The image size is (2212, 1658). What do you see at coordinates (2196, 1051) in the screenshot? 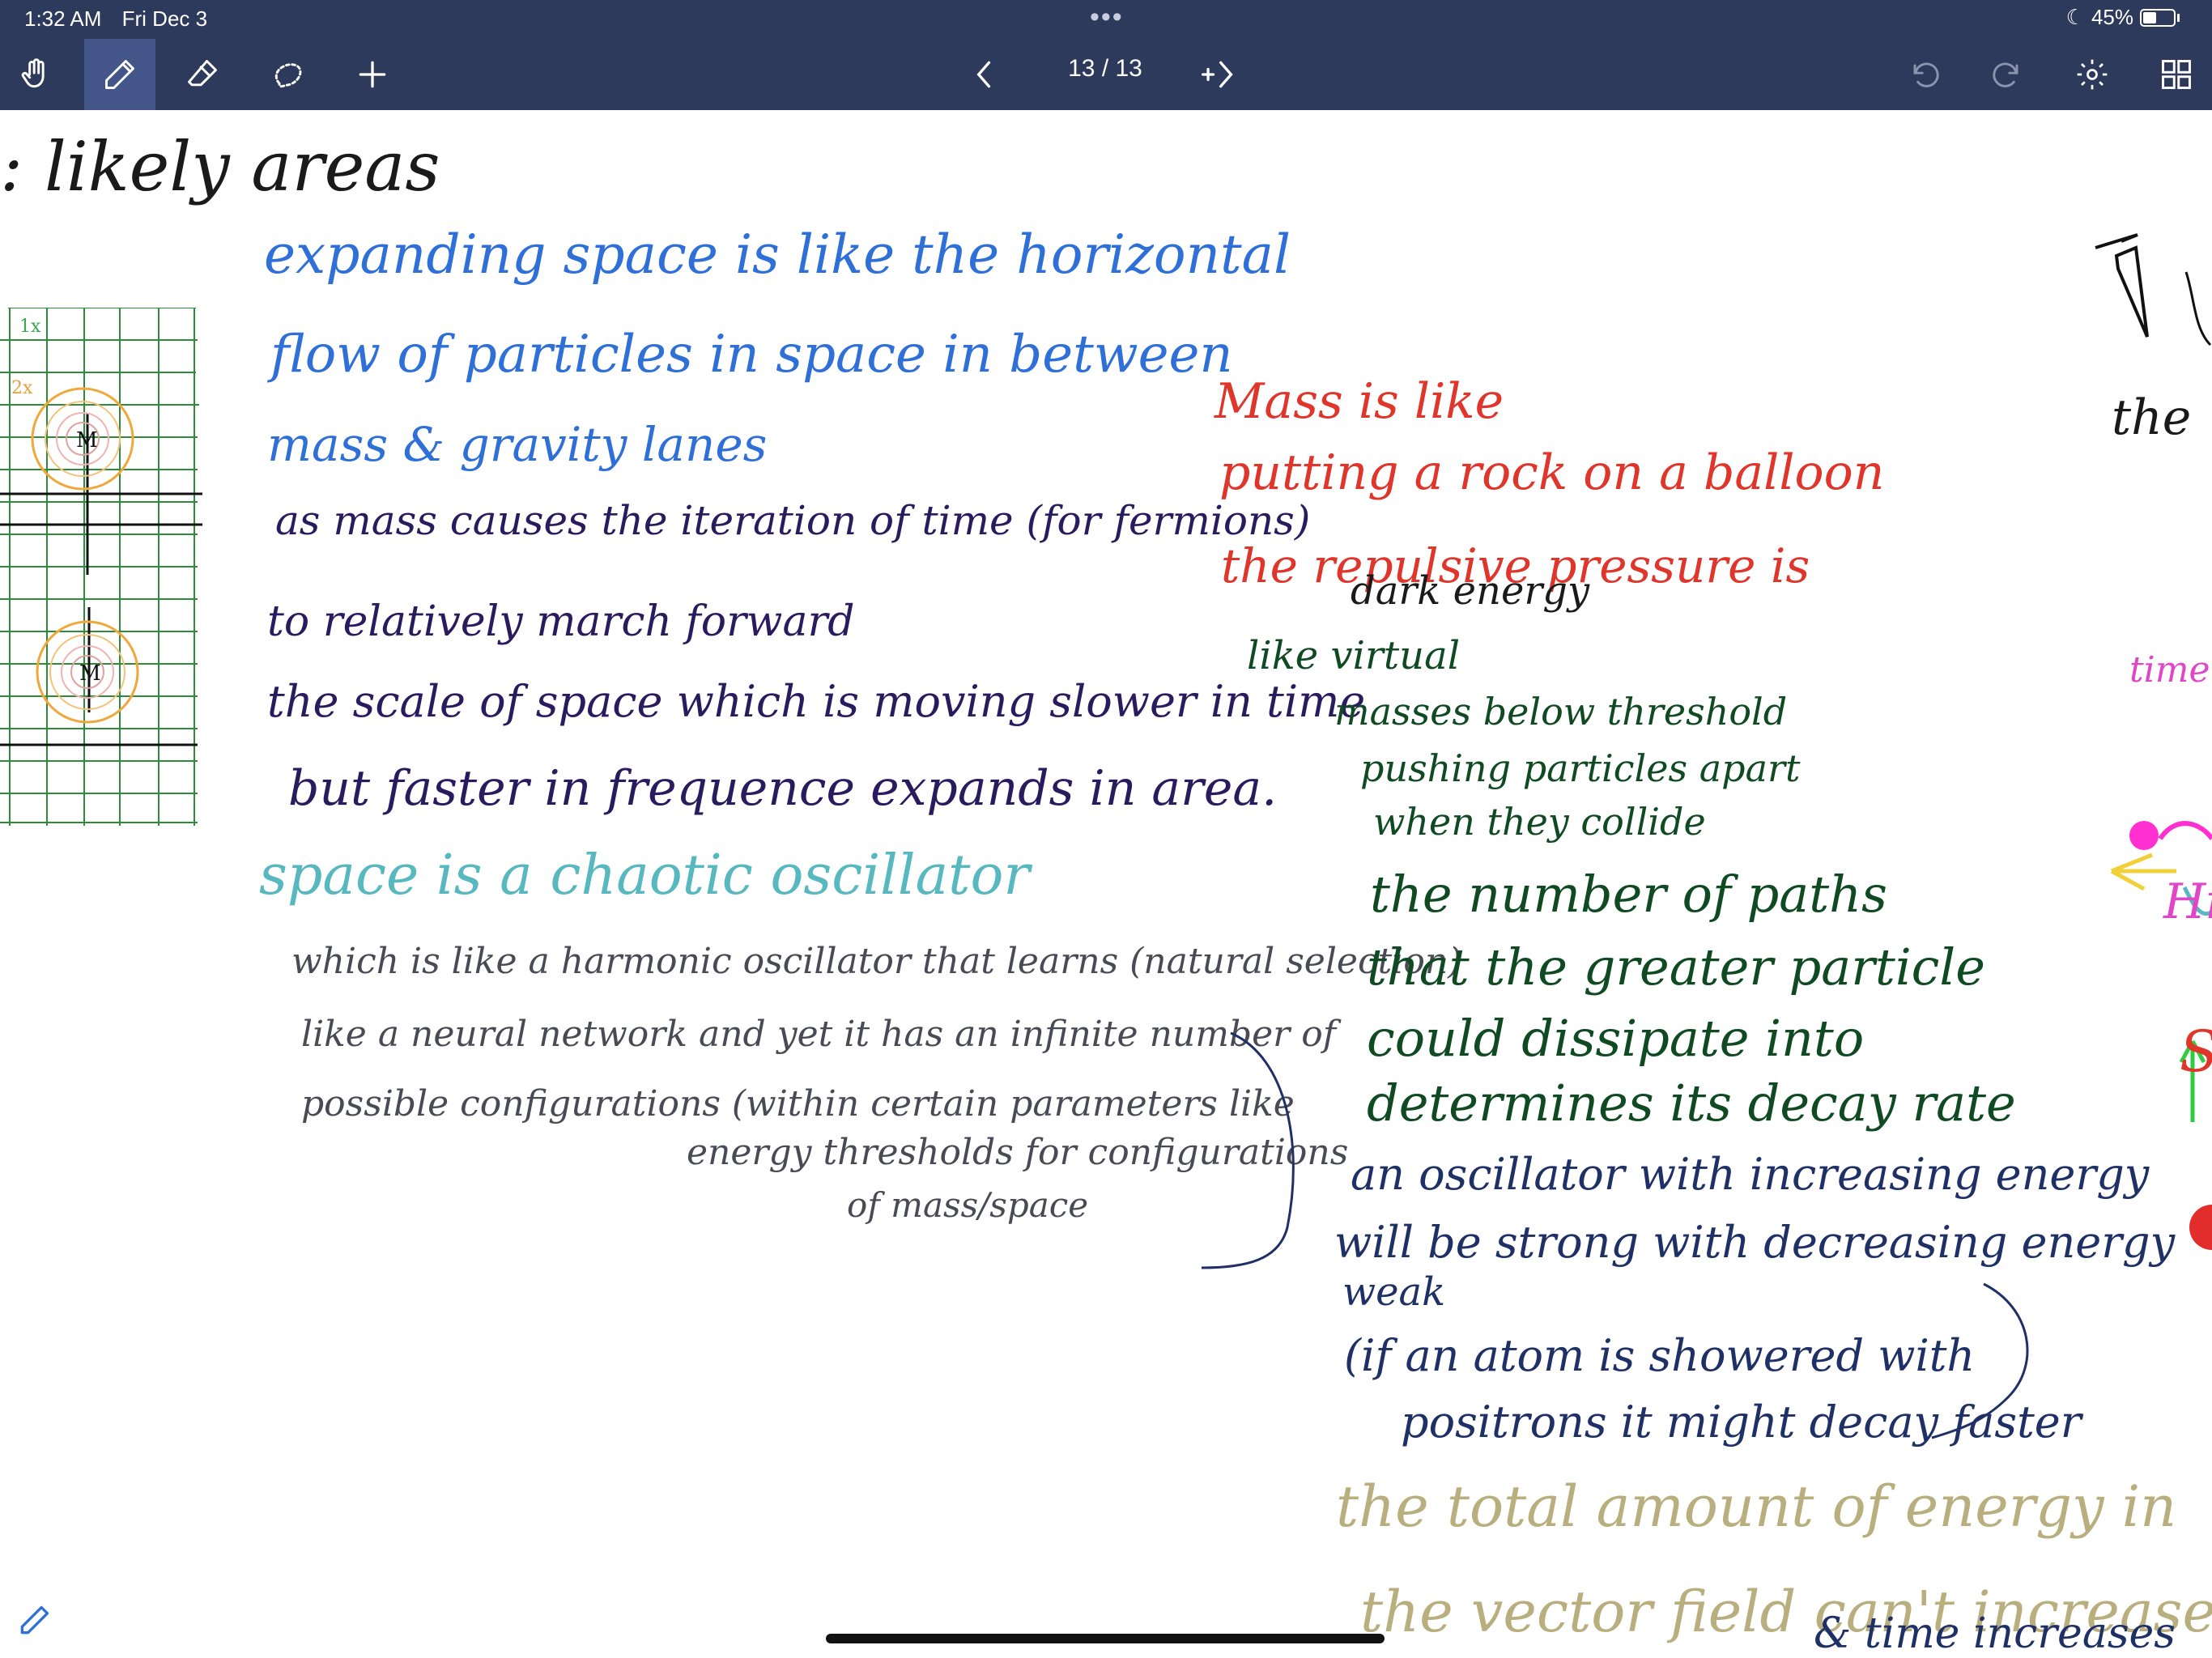
I see `right-edge-s: S` at bounding box center [2196, 1051].